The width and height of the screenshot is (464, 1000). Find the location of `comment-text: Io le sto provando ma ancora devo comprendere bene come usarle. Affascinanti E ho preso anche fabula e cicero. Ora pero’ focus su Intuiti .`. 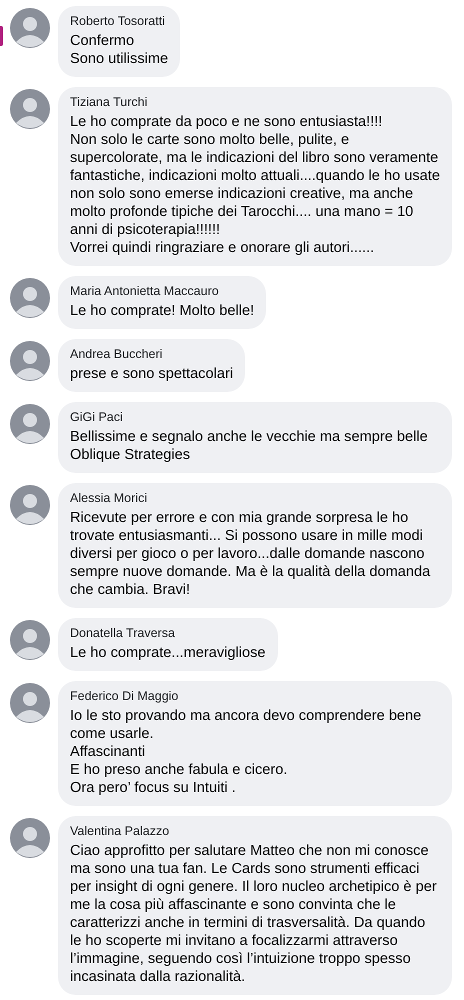

comment-text: Io le sto provando ma ancora devo comprendere bene come usarle. Affascinanti E ho preso anche fabula e cicero. Ora pero’ focus su Intuiti . is located at coordinates (246, 752).